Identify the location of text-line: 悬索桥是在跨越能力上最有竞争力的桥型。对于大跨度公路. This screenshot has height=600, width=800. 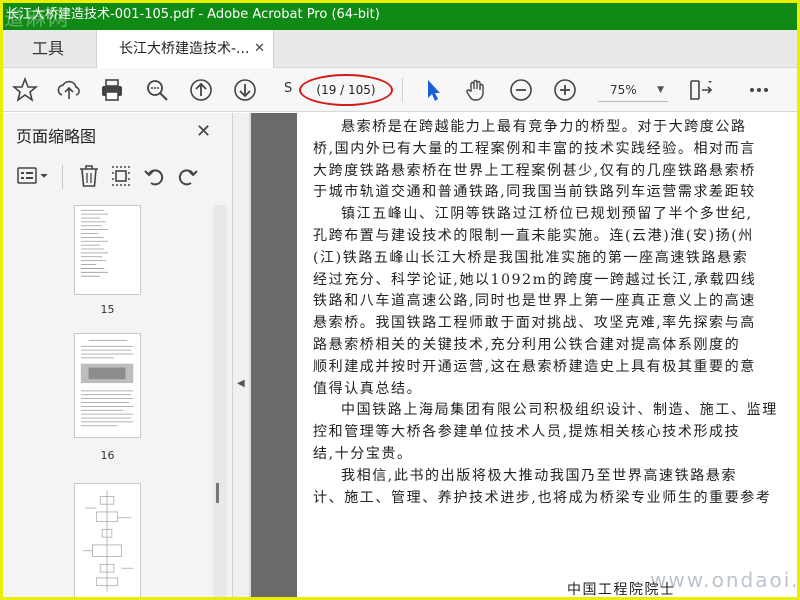
(544, 127).